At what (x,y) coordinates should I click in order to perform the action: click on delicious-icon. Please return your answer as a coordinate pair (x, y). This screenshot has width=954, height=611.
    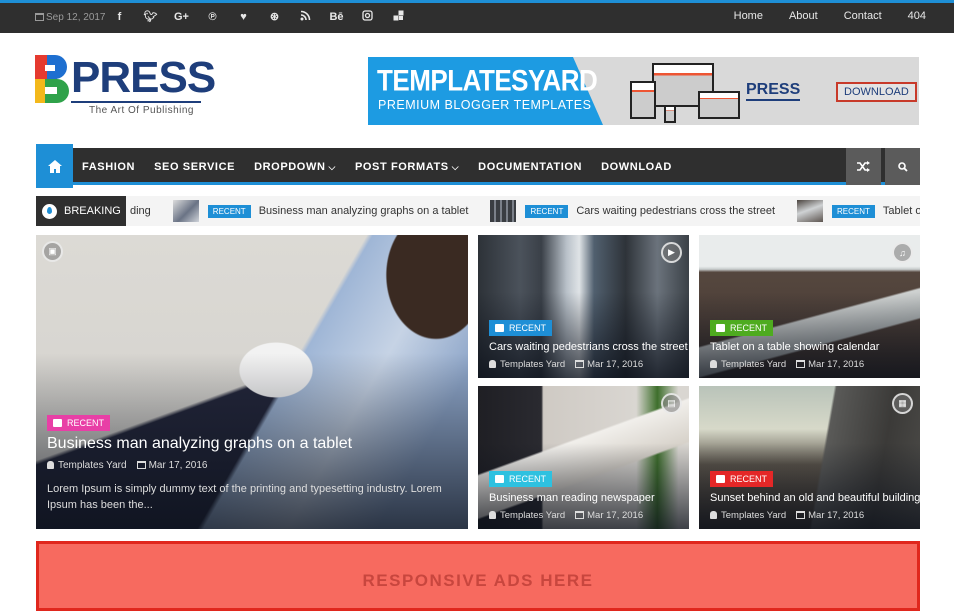
    Looking at the image, I should click on (398, 17).